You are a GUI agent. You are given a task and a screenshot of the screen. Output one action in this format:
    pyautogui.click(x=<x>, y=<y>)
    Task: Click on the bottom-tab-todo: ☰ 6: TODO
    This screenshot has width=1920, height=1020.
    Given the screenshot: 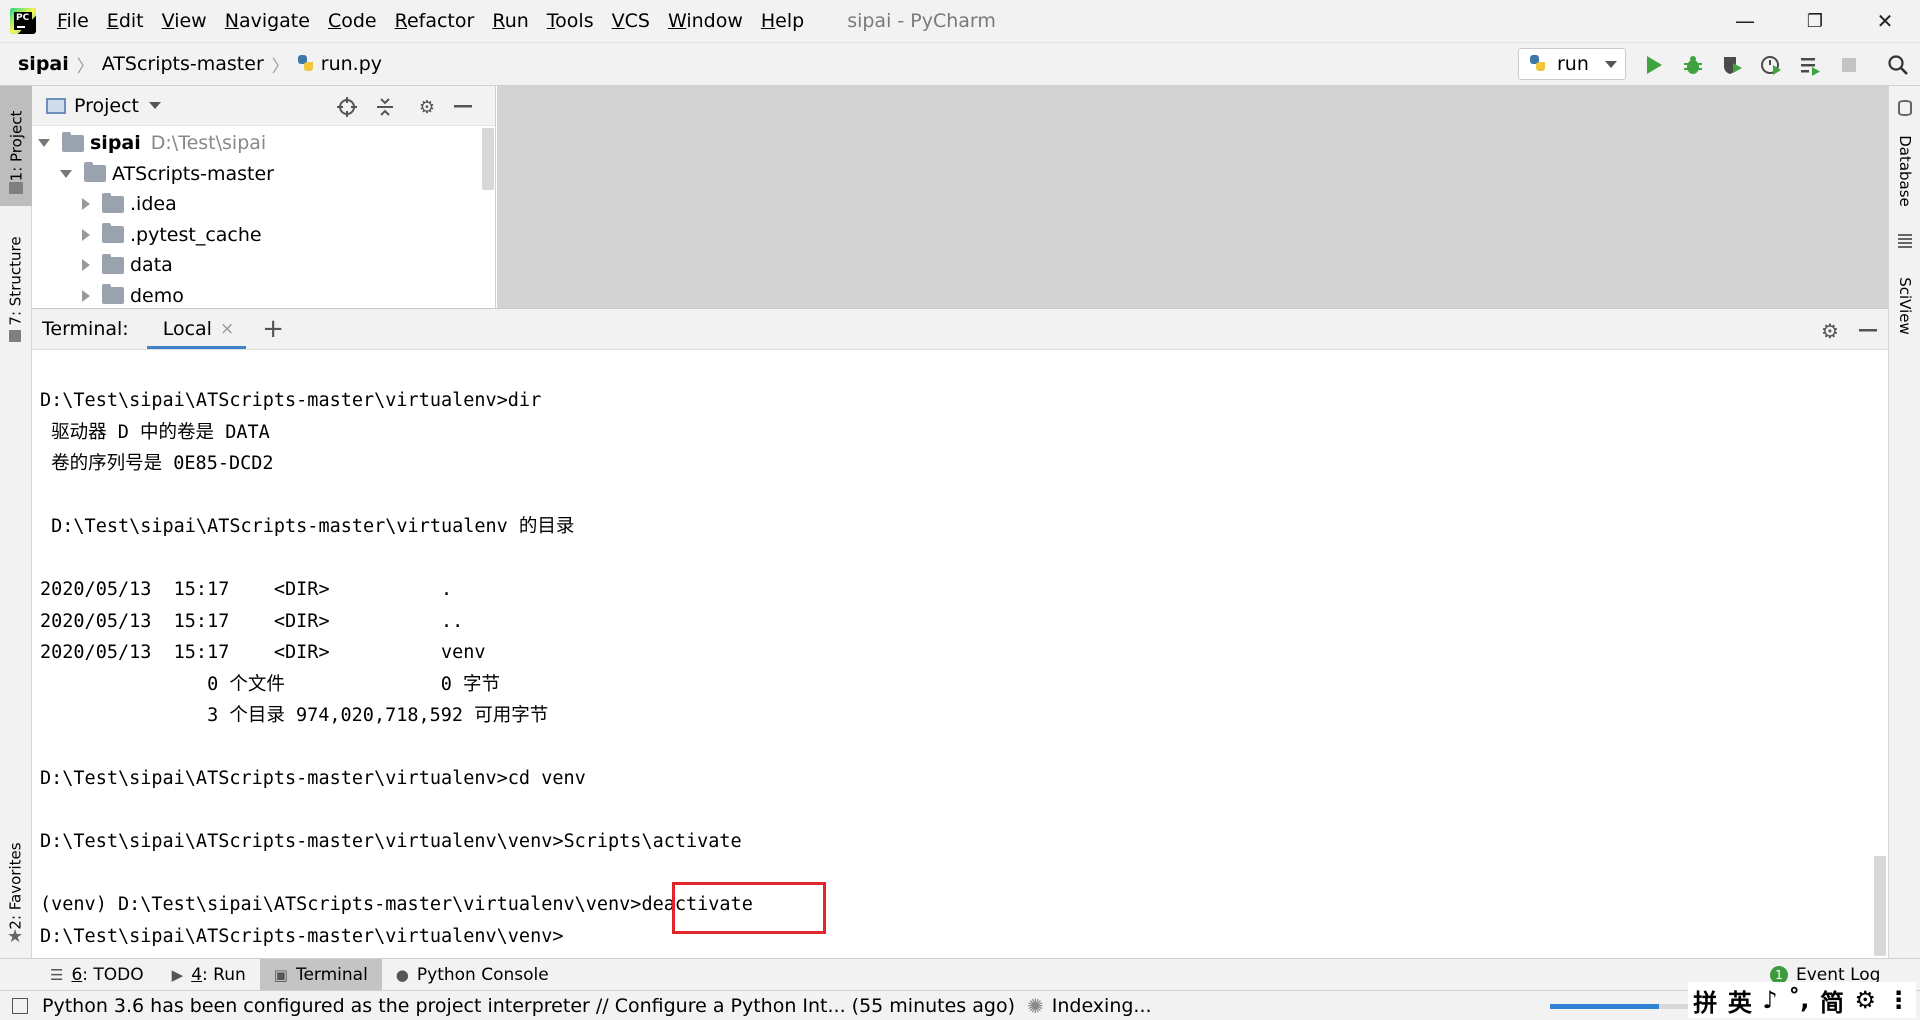 What is the action you would take?
    pyautogui.click(x=97, y=975)
    